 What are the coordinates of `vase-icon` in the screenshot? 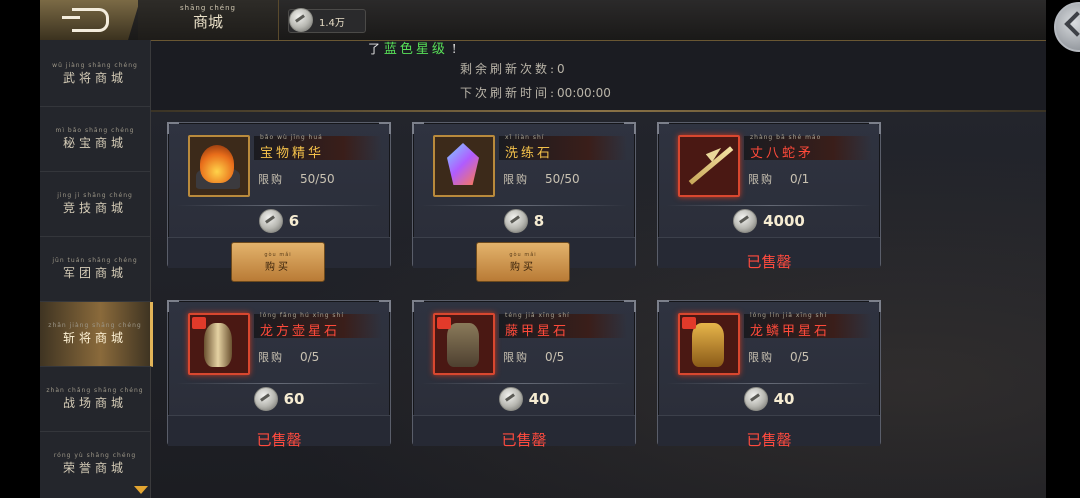 It's located at (218, 345).